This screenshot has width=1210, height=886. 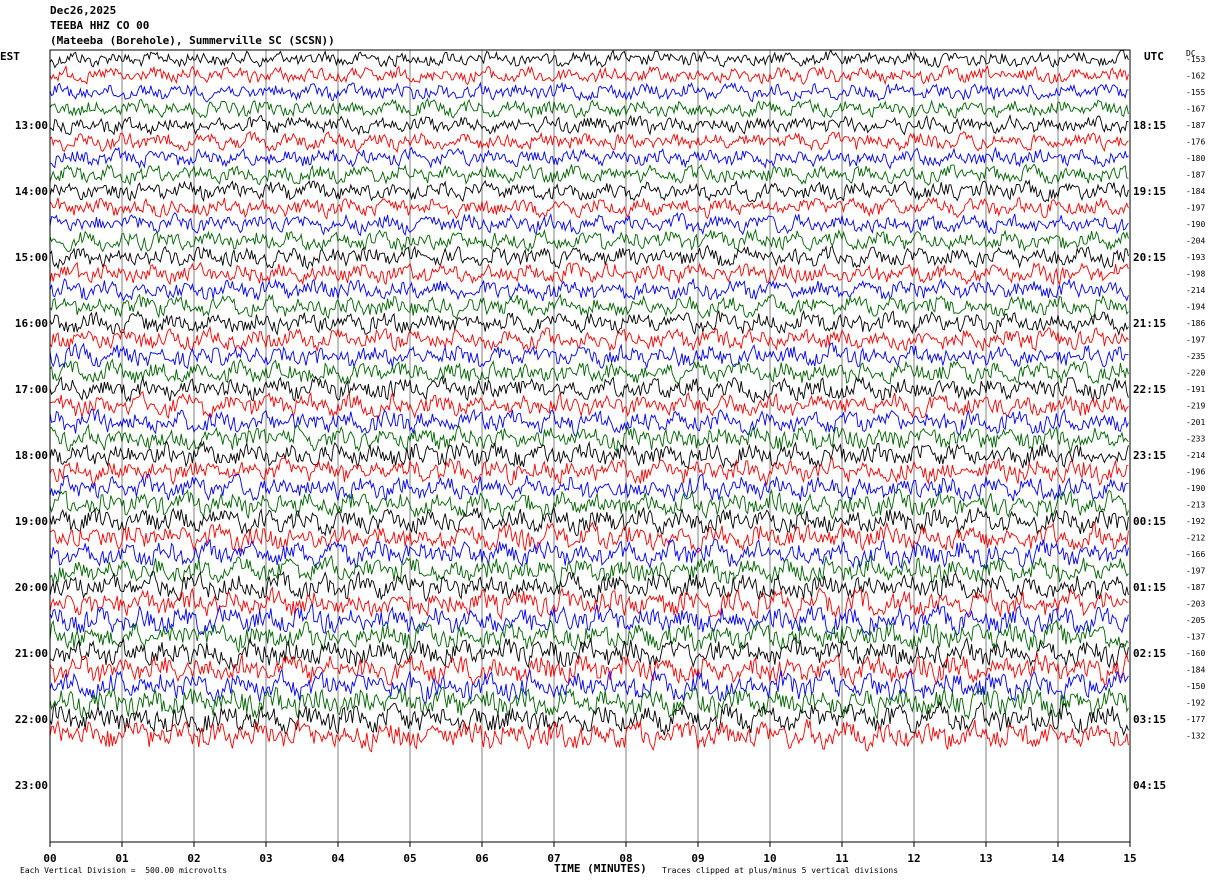 What do you see at coordinates (1129, 858) in the screenshot?
I see `x-tick-label: 15` at bounding box center [1129, 858].